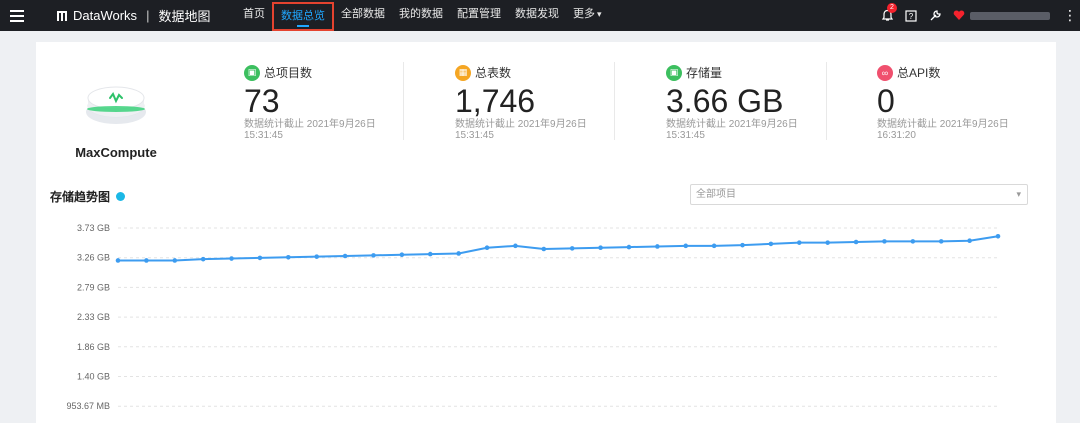 This screenshot has height=423, width=1080. I want to click on brand-name: DataWorks, so click(105, 15).